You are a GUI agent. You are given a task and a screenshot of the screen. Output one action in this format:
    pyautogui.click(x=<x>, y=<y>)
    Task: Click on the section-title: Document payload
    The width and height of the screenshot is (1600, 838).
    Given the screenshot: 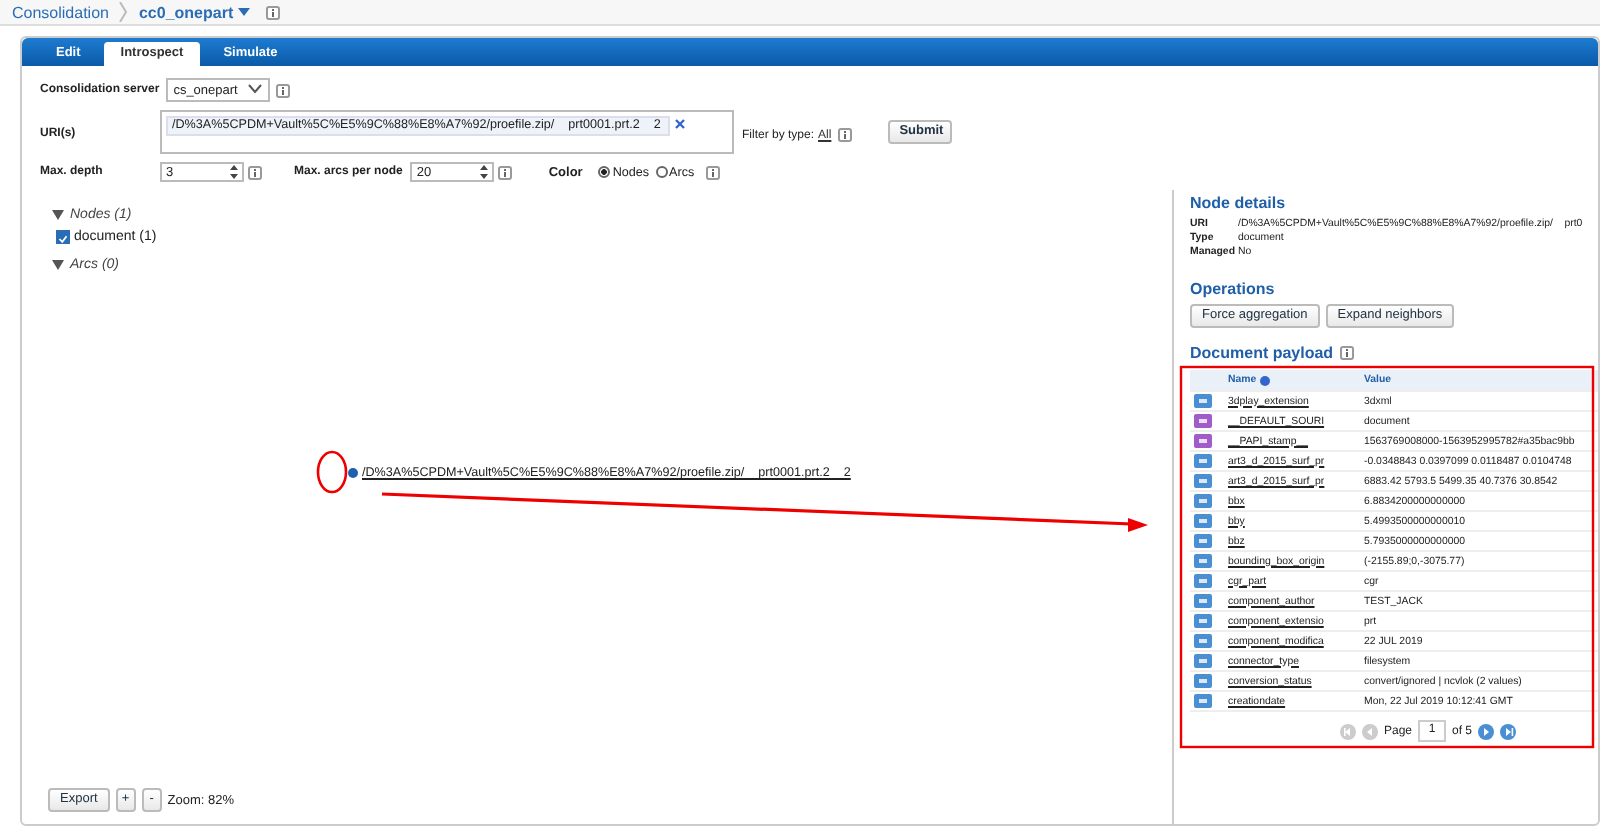 What is the action you would take?
    pyautogui.click(x=1262, y=353)
    